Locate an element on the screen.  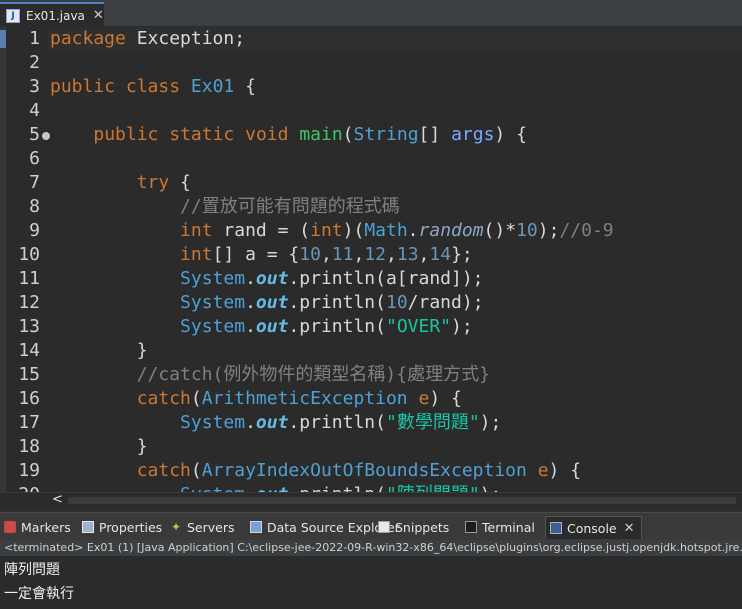
code-token: [] is located at coordinates (435, 134).